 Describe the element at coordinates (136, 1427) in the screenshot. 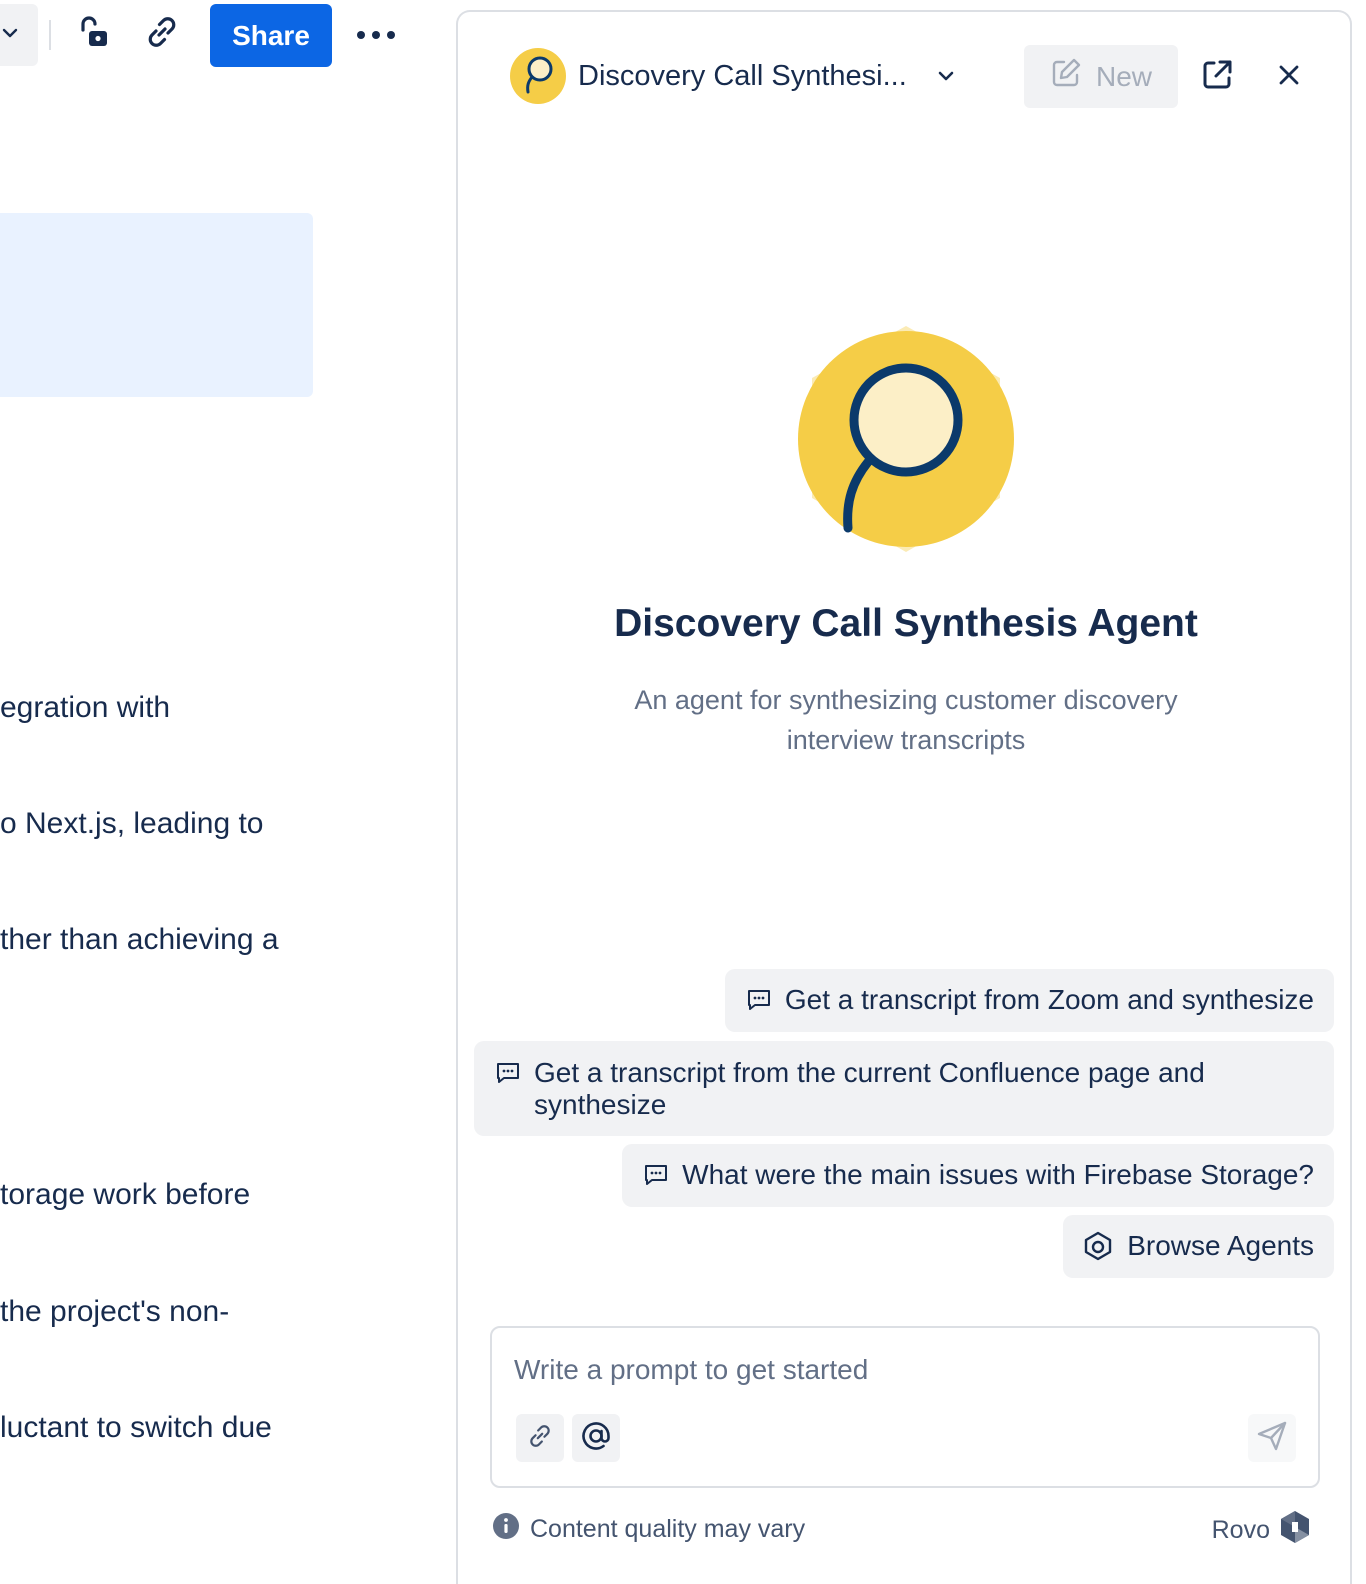

I see `page-text-line: luctant to switch due` at that location.